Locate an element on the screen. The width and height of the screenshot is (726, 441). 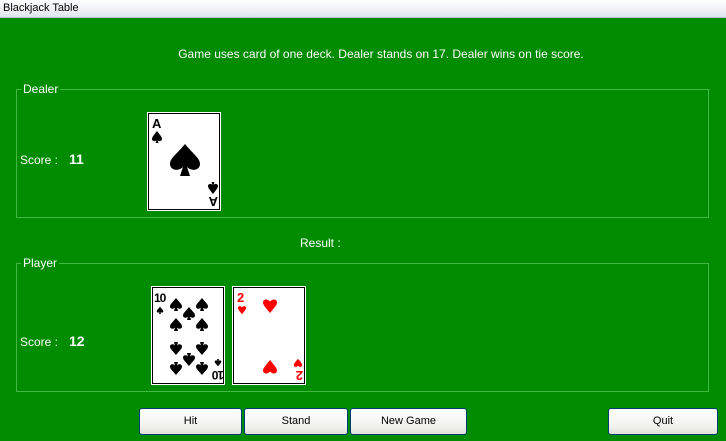
title-bar: Blackjack Table is located at coordinates (363, 9).